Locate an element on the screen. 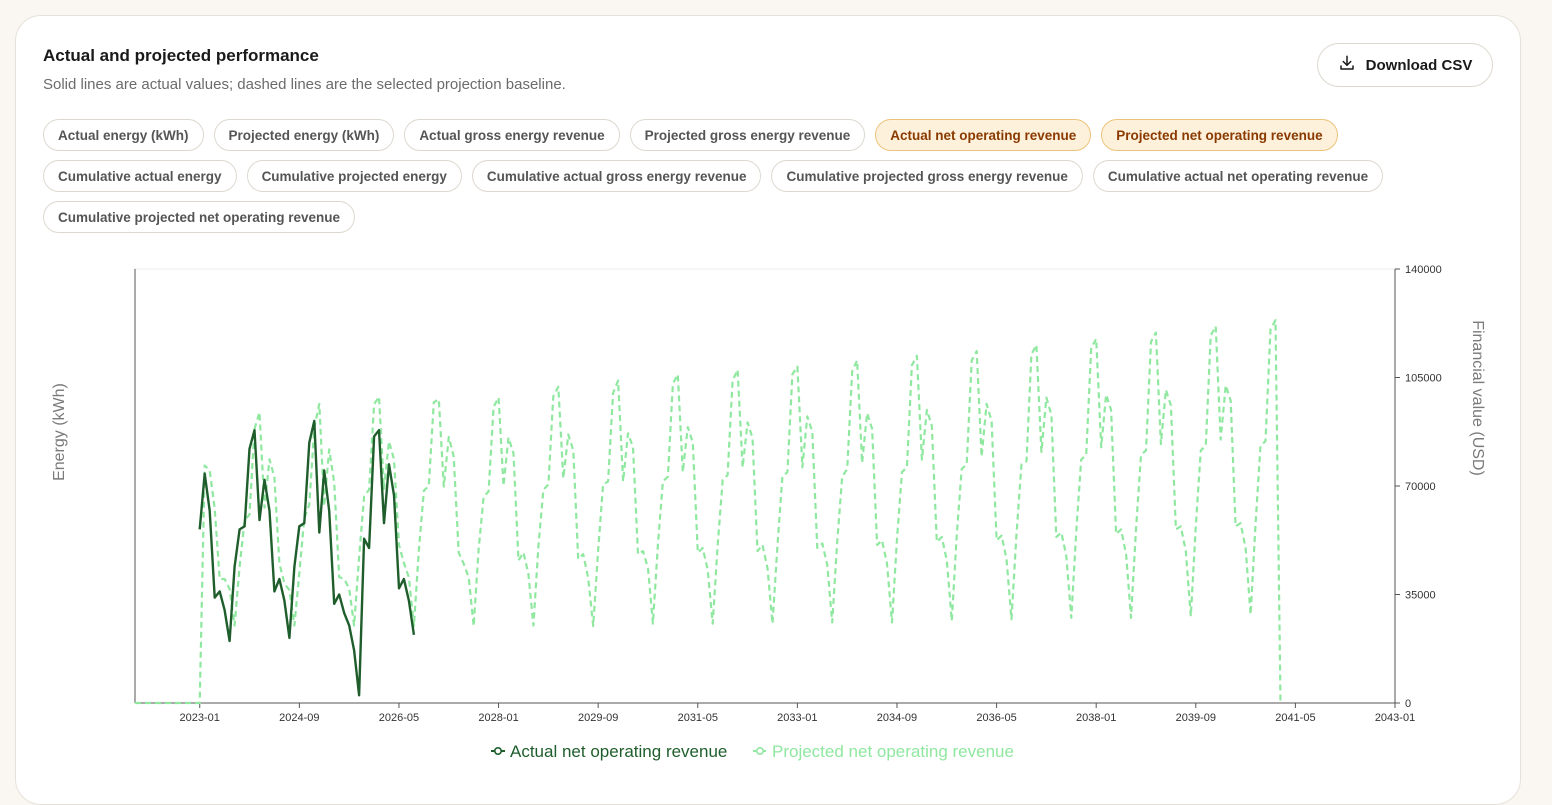  legend-item-projected: Projected net operating revenue is located at coordinates (883, 751).